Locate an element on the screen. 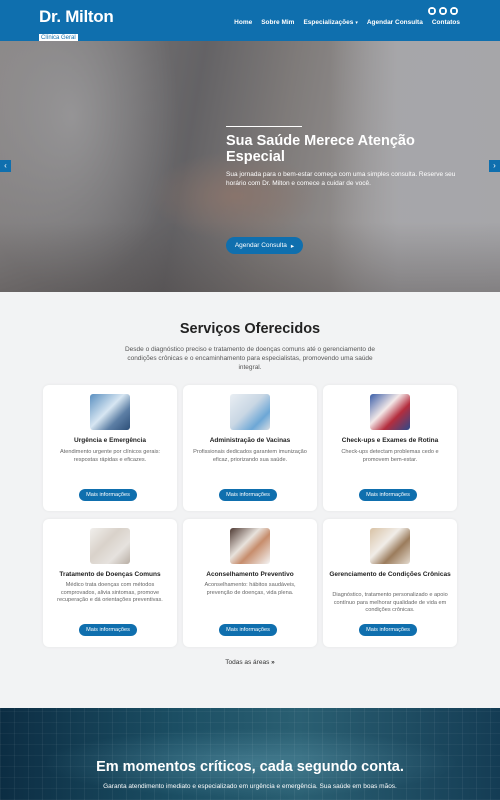 Image resolution: width=500 pixels, height=800 pixels. whatsapp-icon is located at coordinates (443, 11).